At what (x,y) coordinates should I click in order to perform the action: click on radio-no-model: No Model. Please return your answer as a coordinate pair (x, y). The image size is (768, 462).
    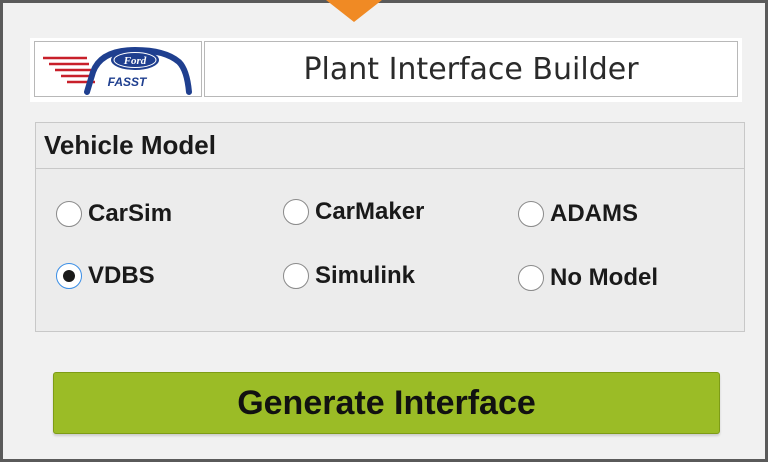
    Looking at the image, I should click on (588, 278).